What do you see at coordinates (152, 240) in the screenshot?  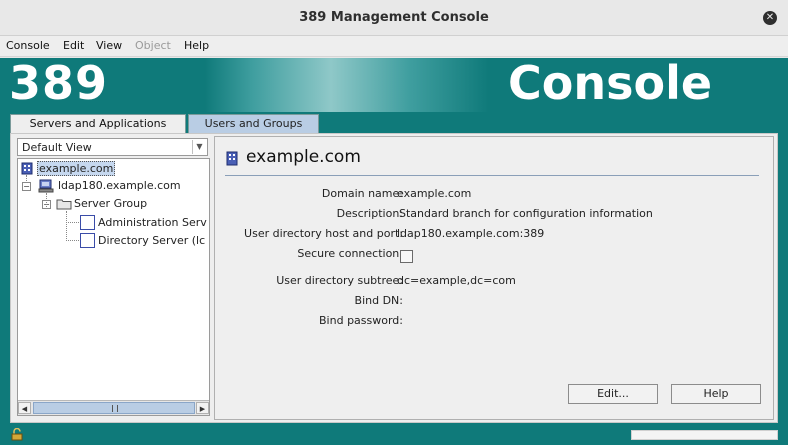 I see `tree-node-label: Directory Server (lc` at bounding box center [152, 240].